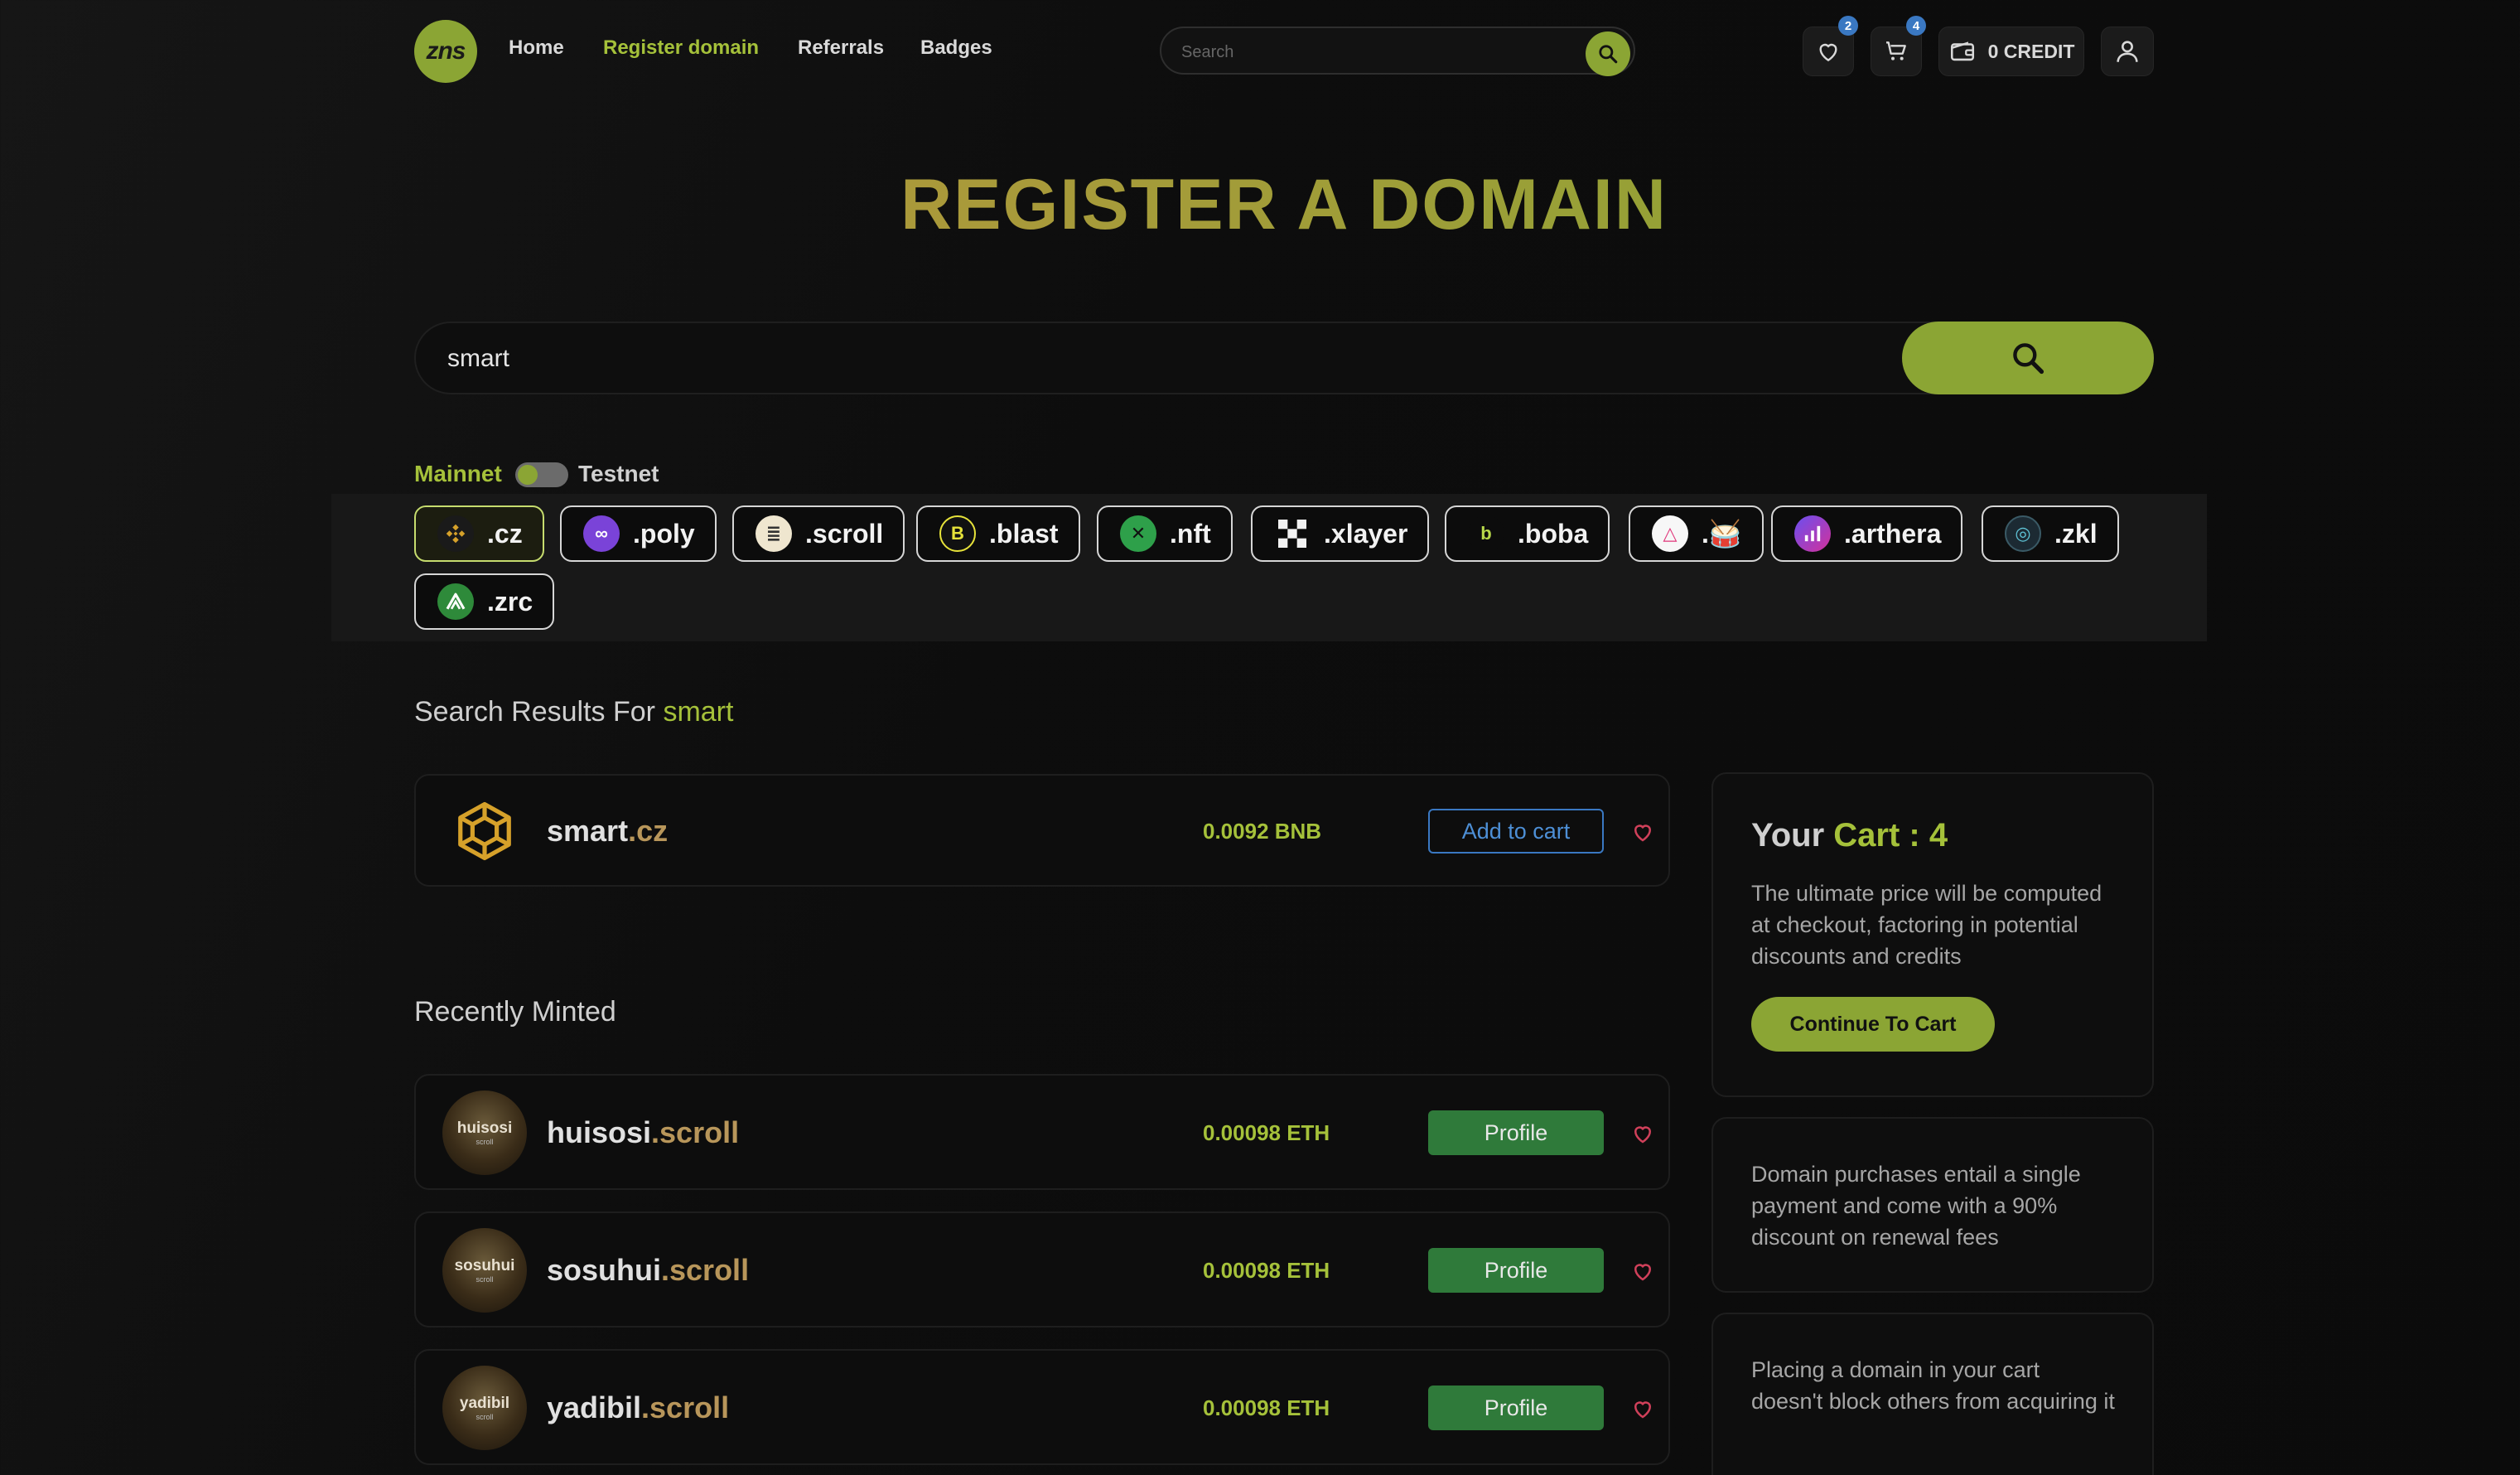  Describe the element at coordinates (484, 831) in the screenshot. I see `bnb-logo-icon` at that location.